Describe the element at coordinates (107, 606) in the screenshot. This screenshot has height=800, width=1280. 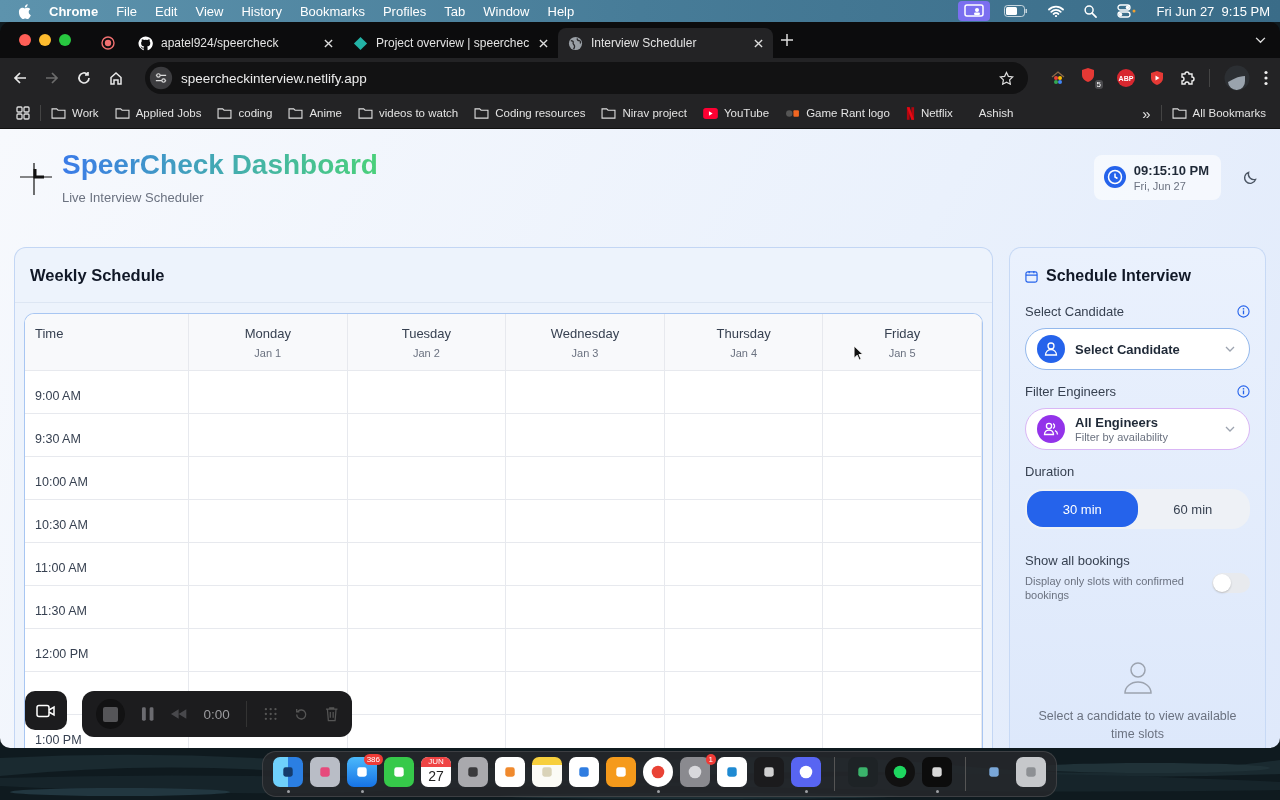
I see `time-cell: 11:30 AM` at that location.